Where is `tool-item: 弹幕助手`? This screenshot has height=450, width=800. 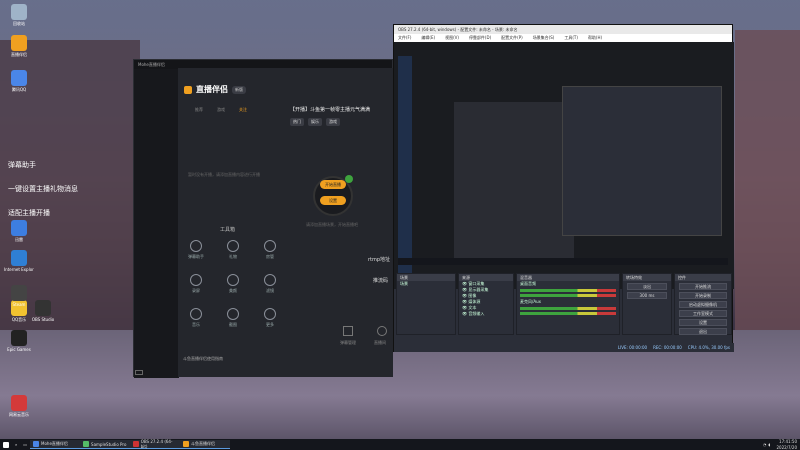
tool-item: 弹幕助手 is located at coordinates (196, 250).